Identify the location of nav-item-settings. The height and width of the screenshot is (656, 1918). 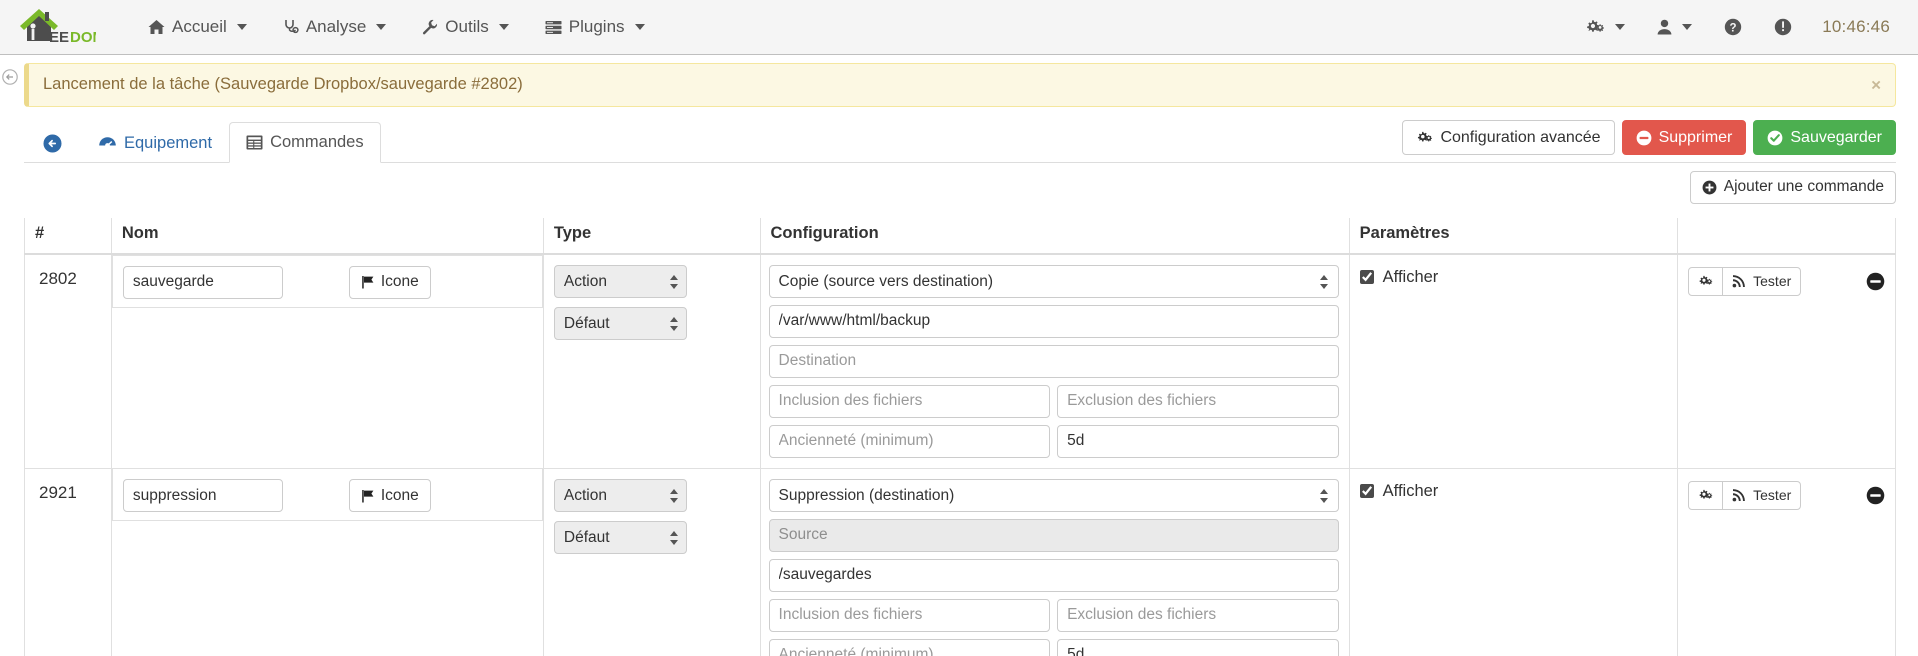
(1605, 27).